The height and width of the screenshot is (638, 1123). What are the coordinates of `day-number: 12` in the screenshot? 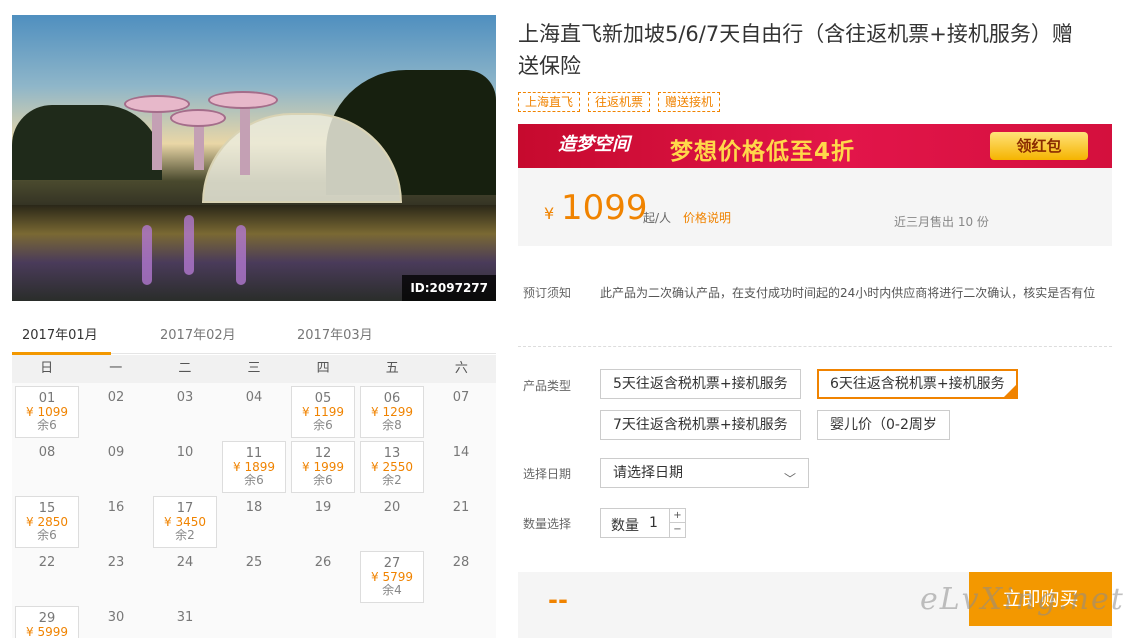 It's located at (323, 453).